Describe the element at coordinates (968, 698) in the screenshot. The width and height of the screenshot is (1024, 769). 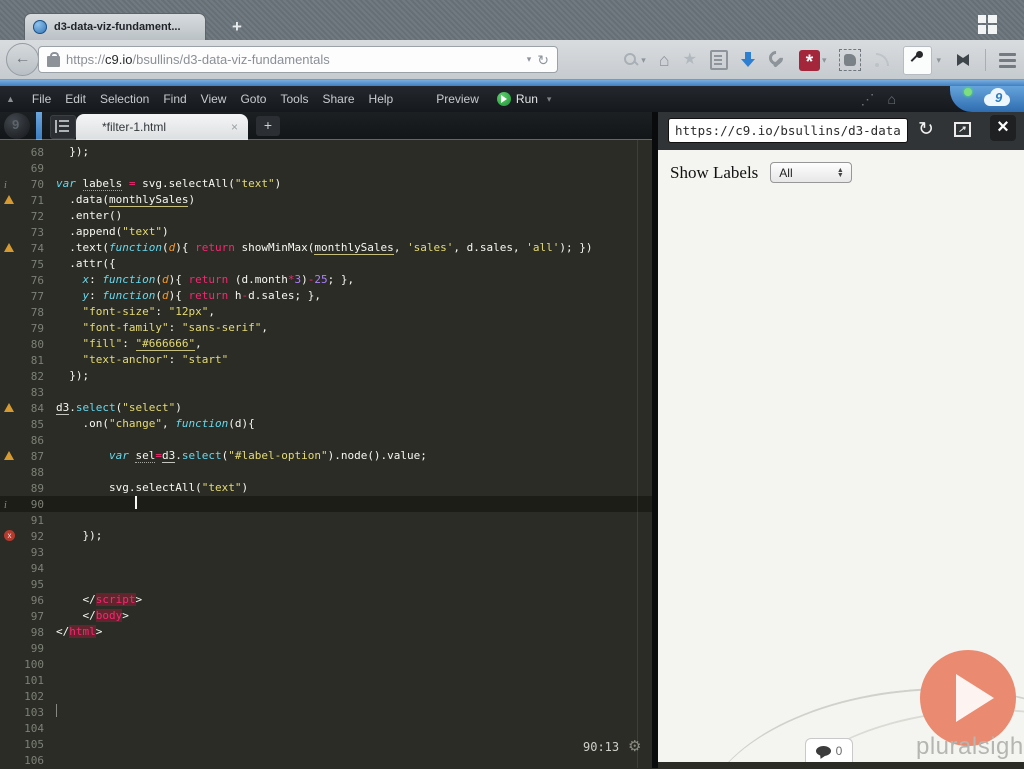
I see `pluralsight-play-icon` at that location.